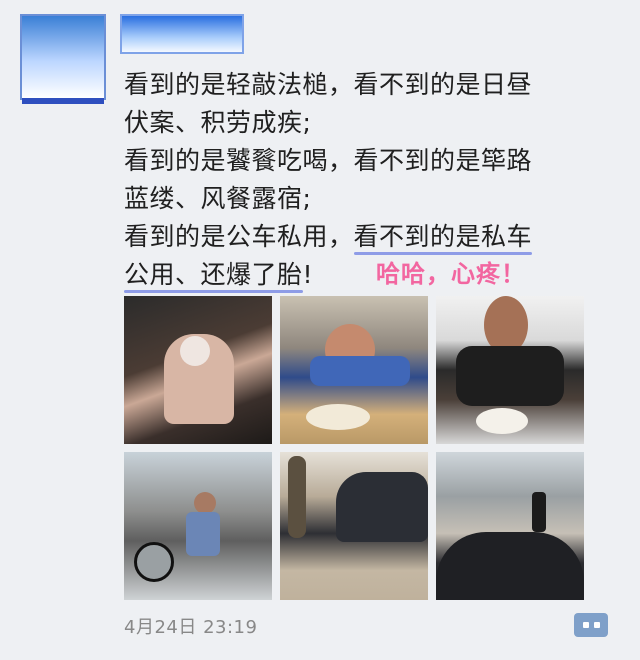 The height and width of the screenshot is (660, 640). I want to click on photo-motorbike-street, so click(198, 526).